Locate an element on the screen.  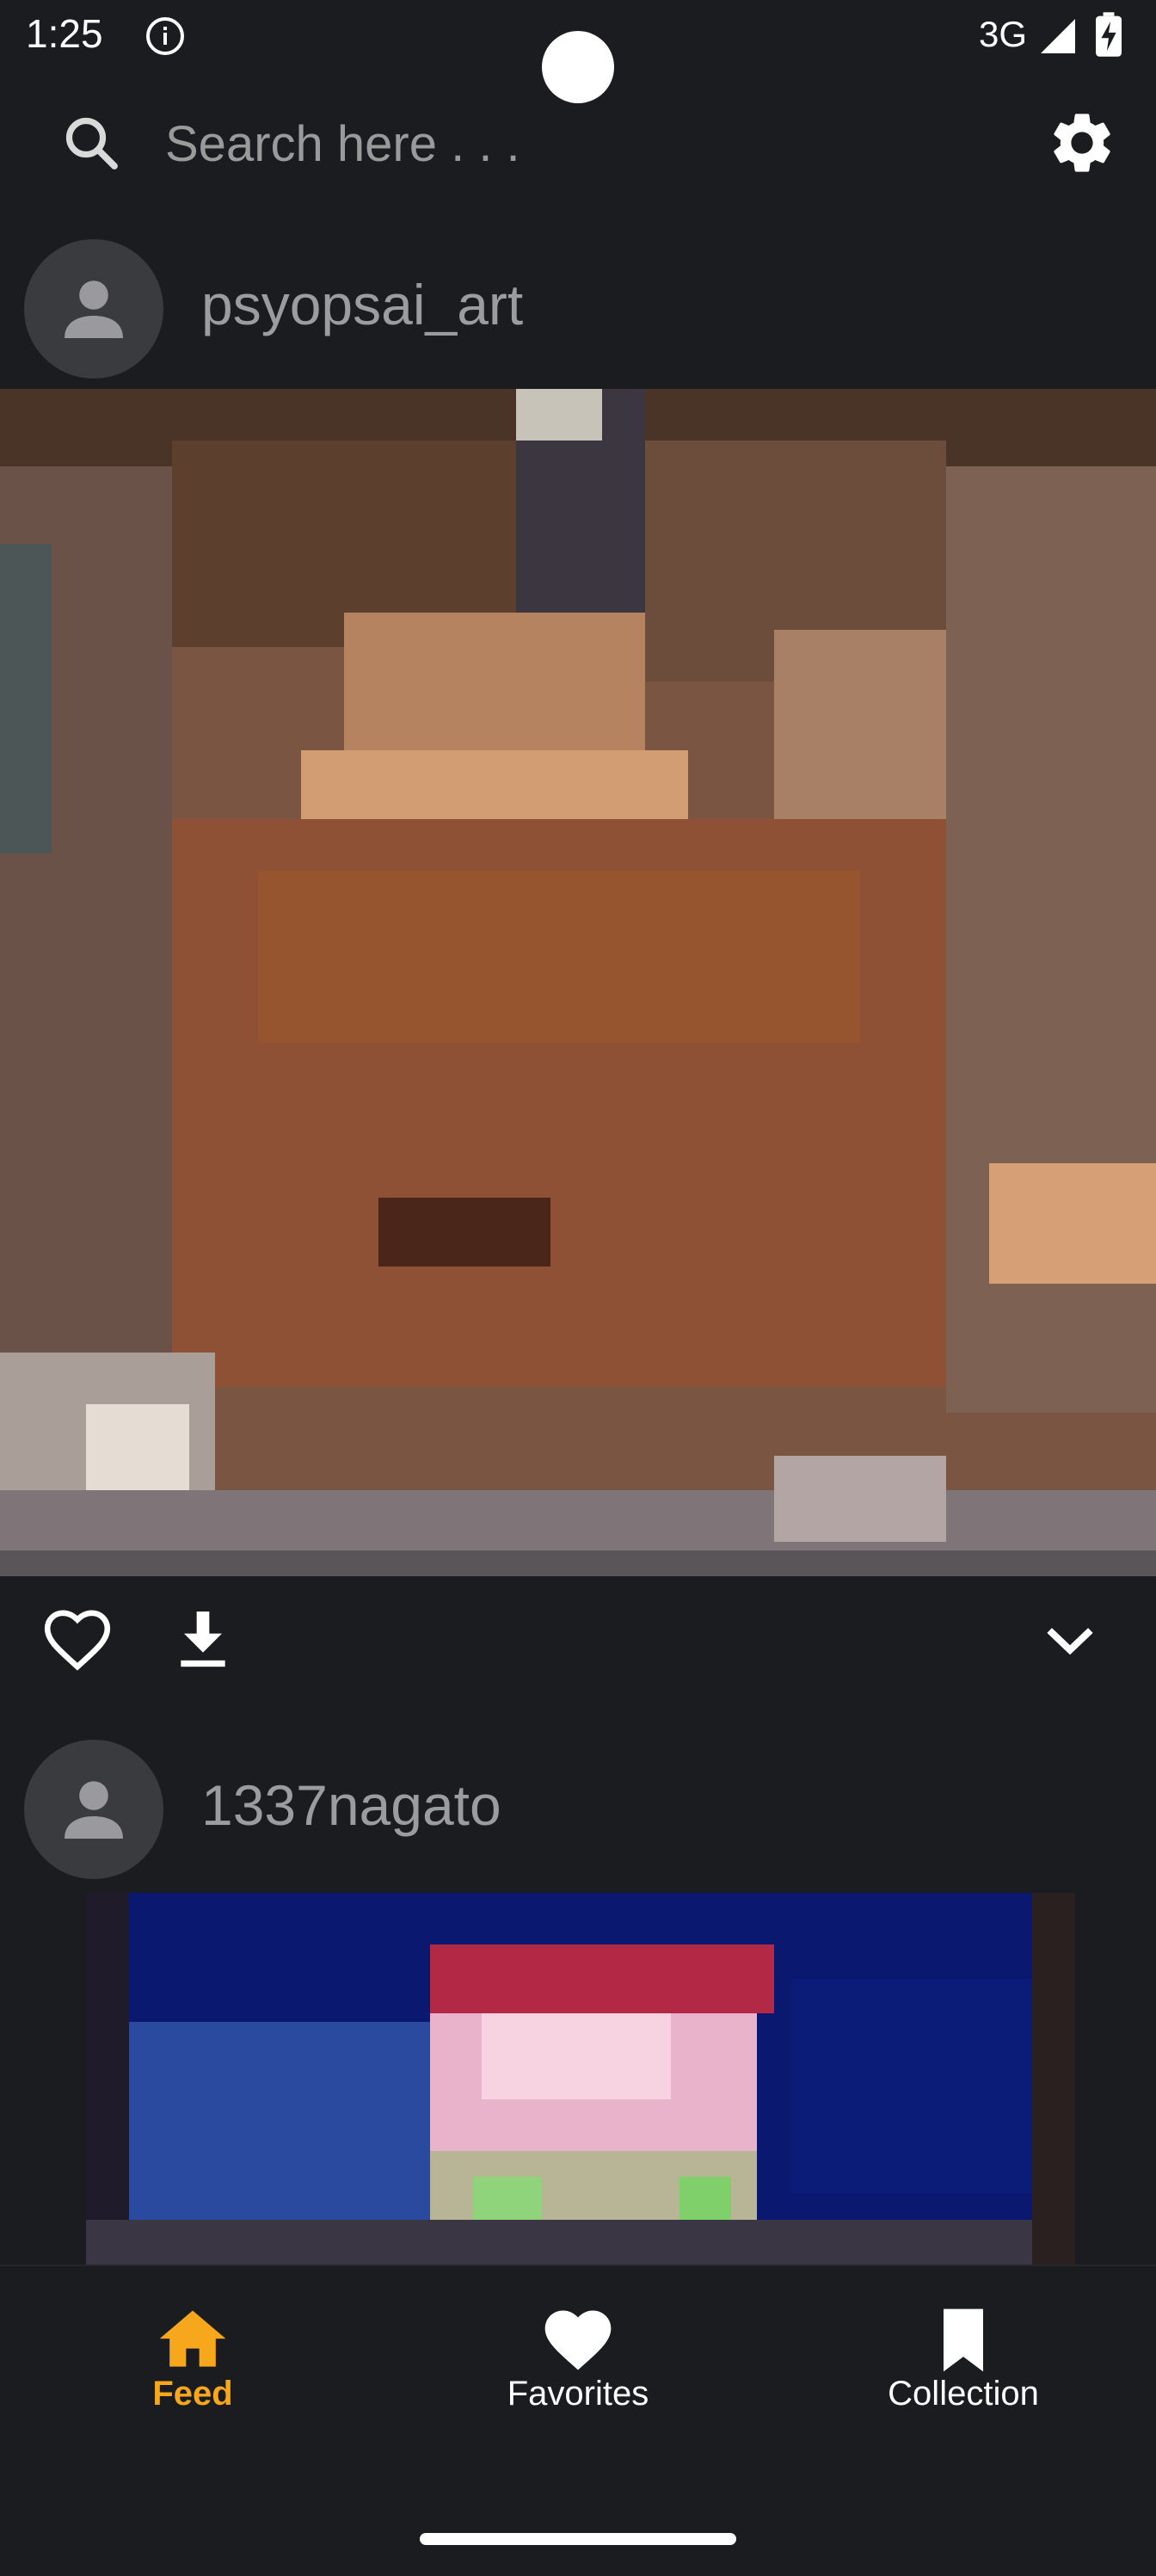
nav-item-feed: Feed is located at coordinates (193, 2361).